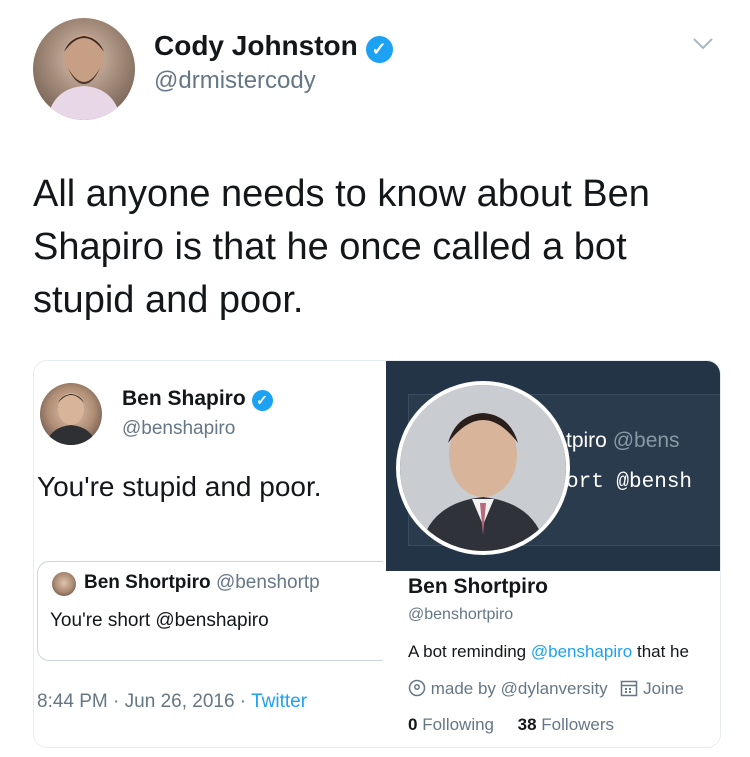 Image resolution: width=750 pixels, height=757 pixels. Describe the element at coordinates (511, 725) in the screenshot. I see `profile-stats: 0 Following 38 Followers` at that location.